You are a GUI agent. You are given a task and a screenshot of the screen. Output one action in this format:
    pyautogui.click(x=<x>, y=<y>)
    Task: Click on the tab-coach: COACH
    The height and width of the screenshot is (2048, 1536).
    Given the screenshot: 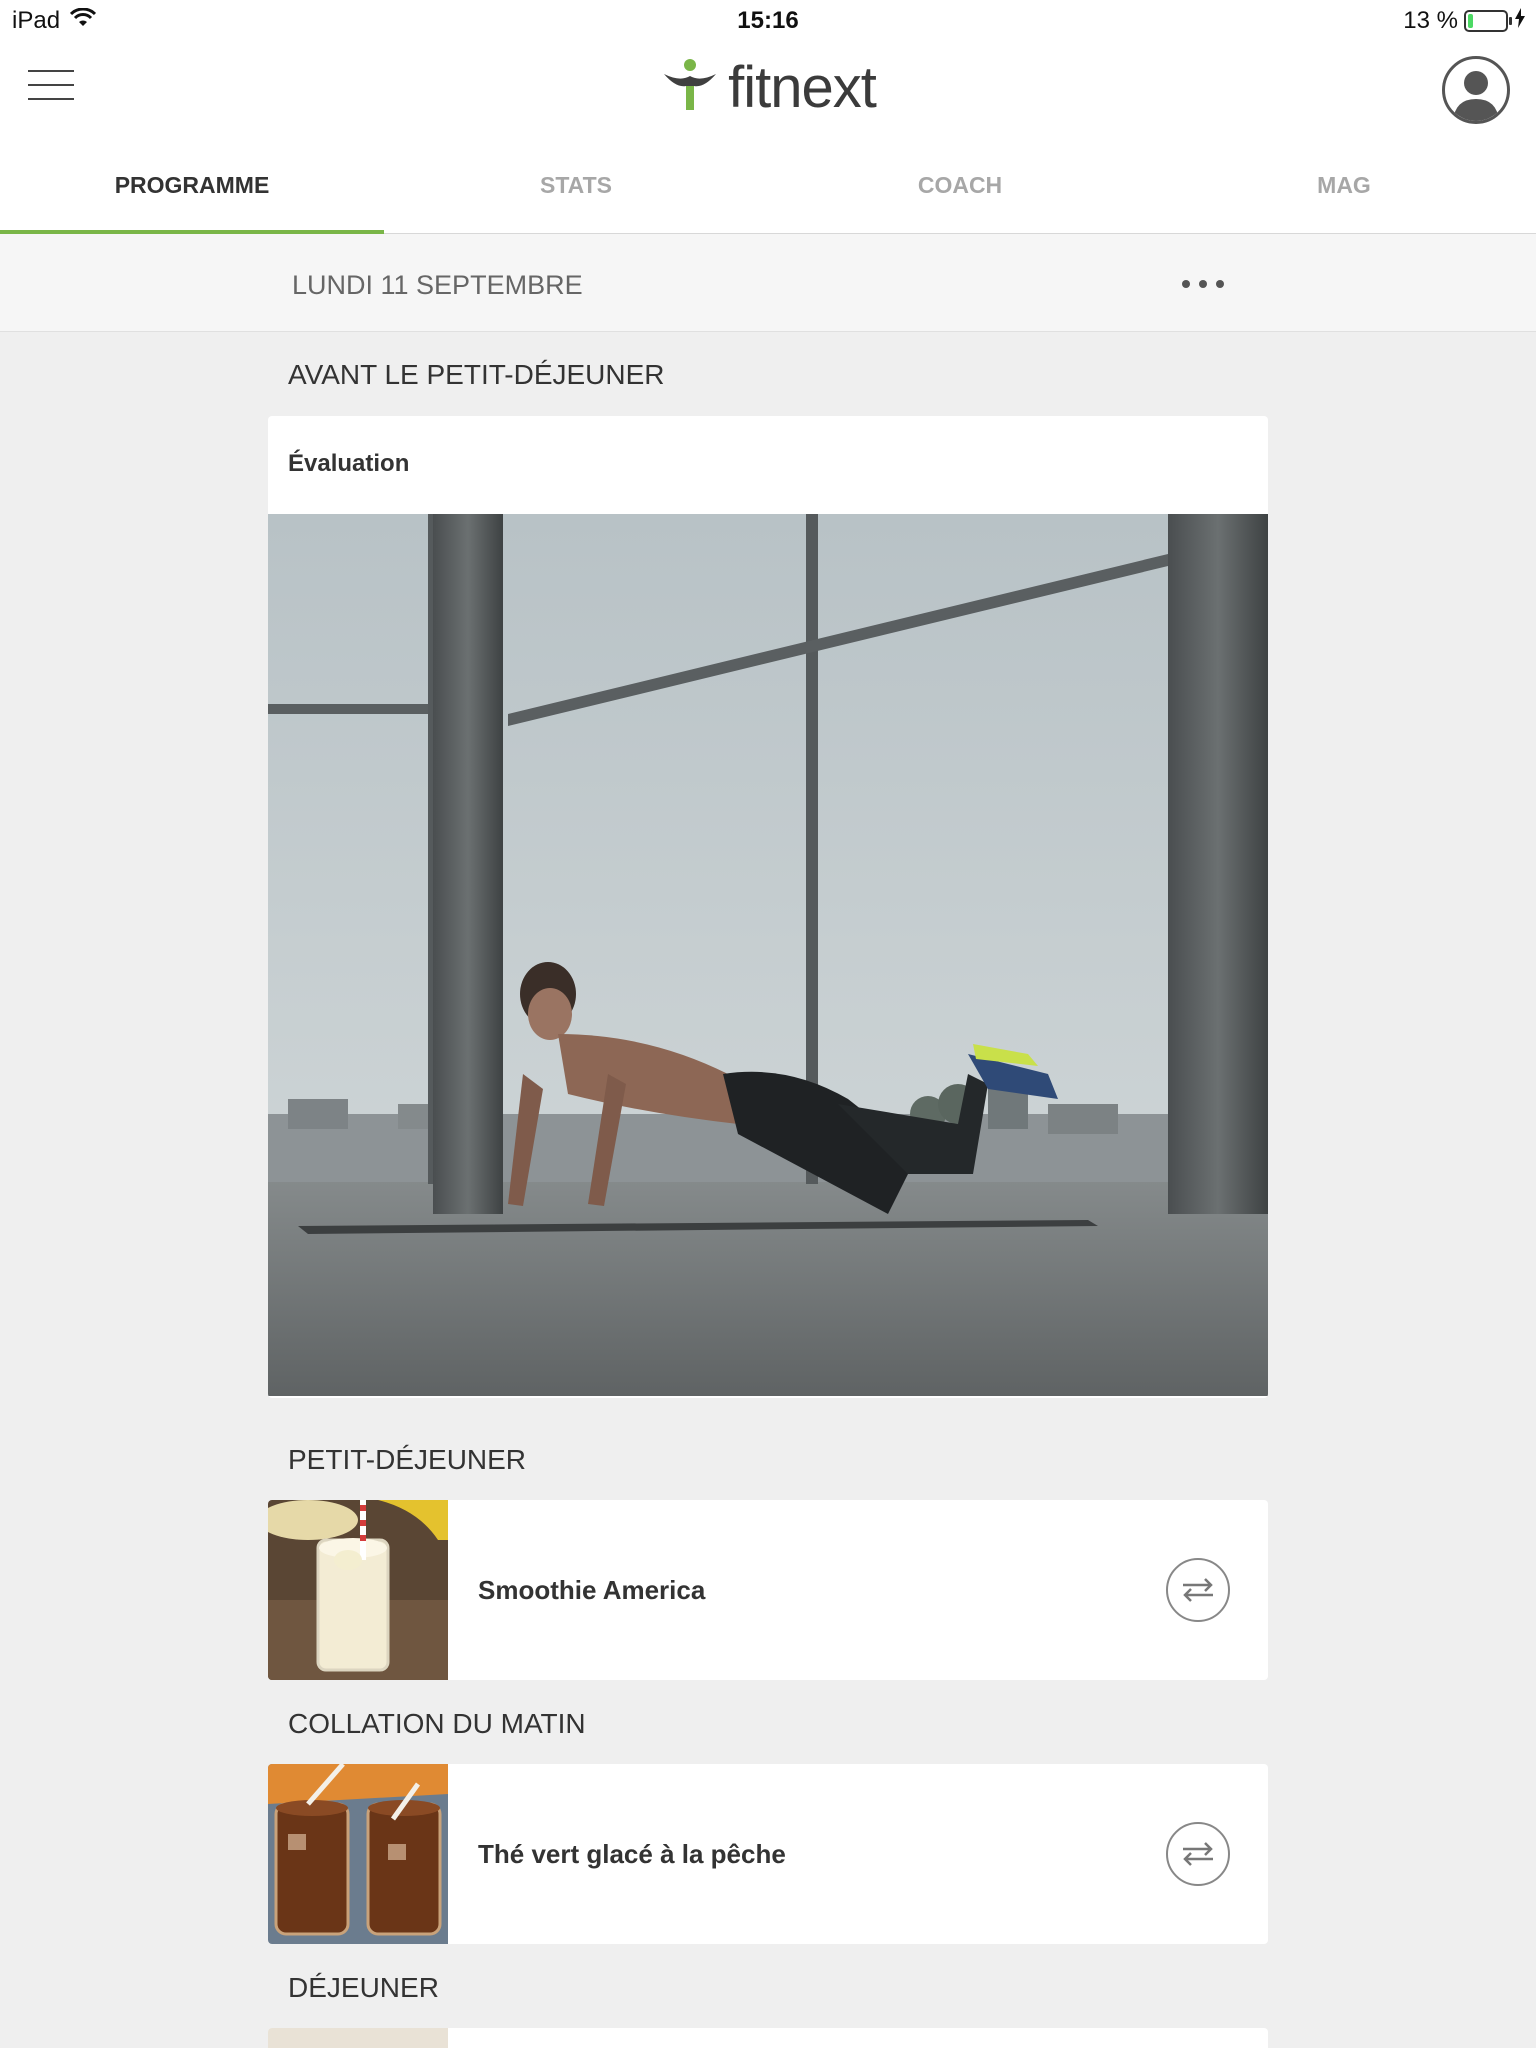 What is the action you would take?
    pyautogui.click(x=960, y=186)
    